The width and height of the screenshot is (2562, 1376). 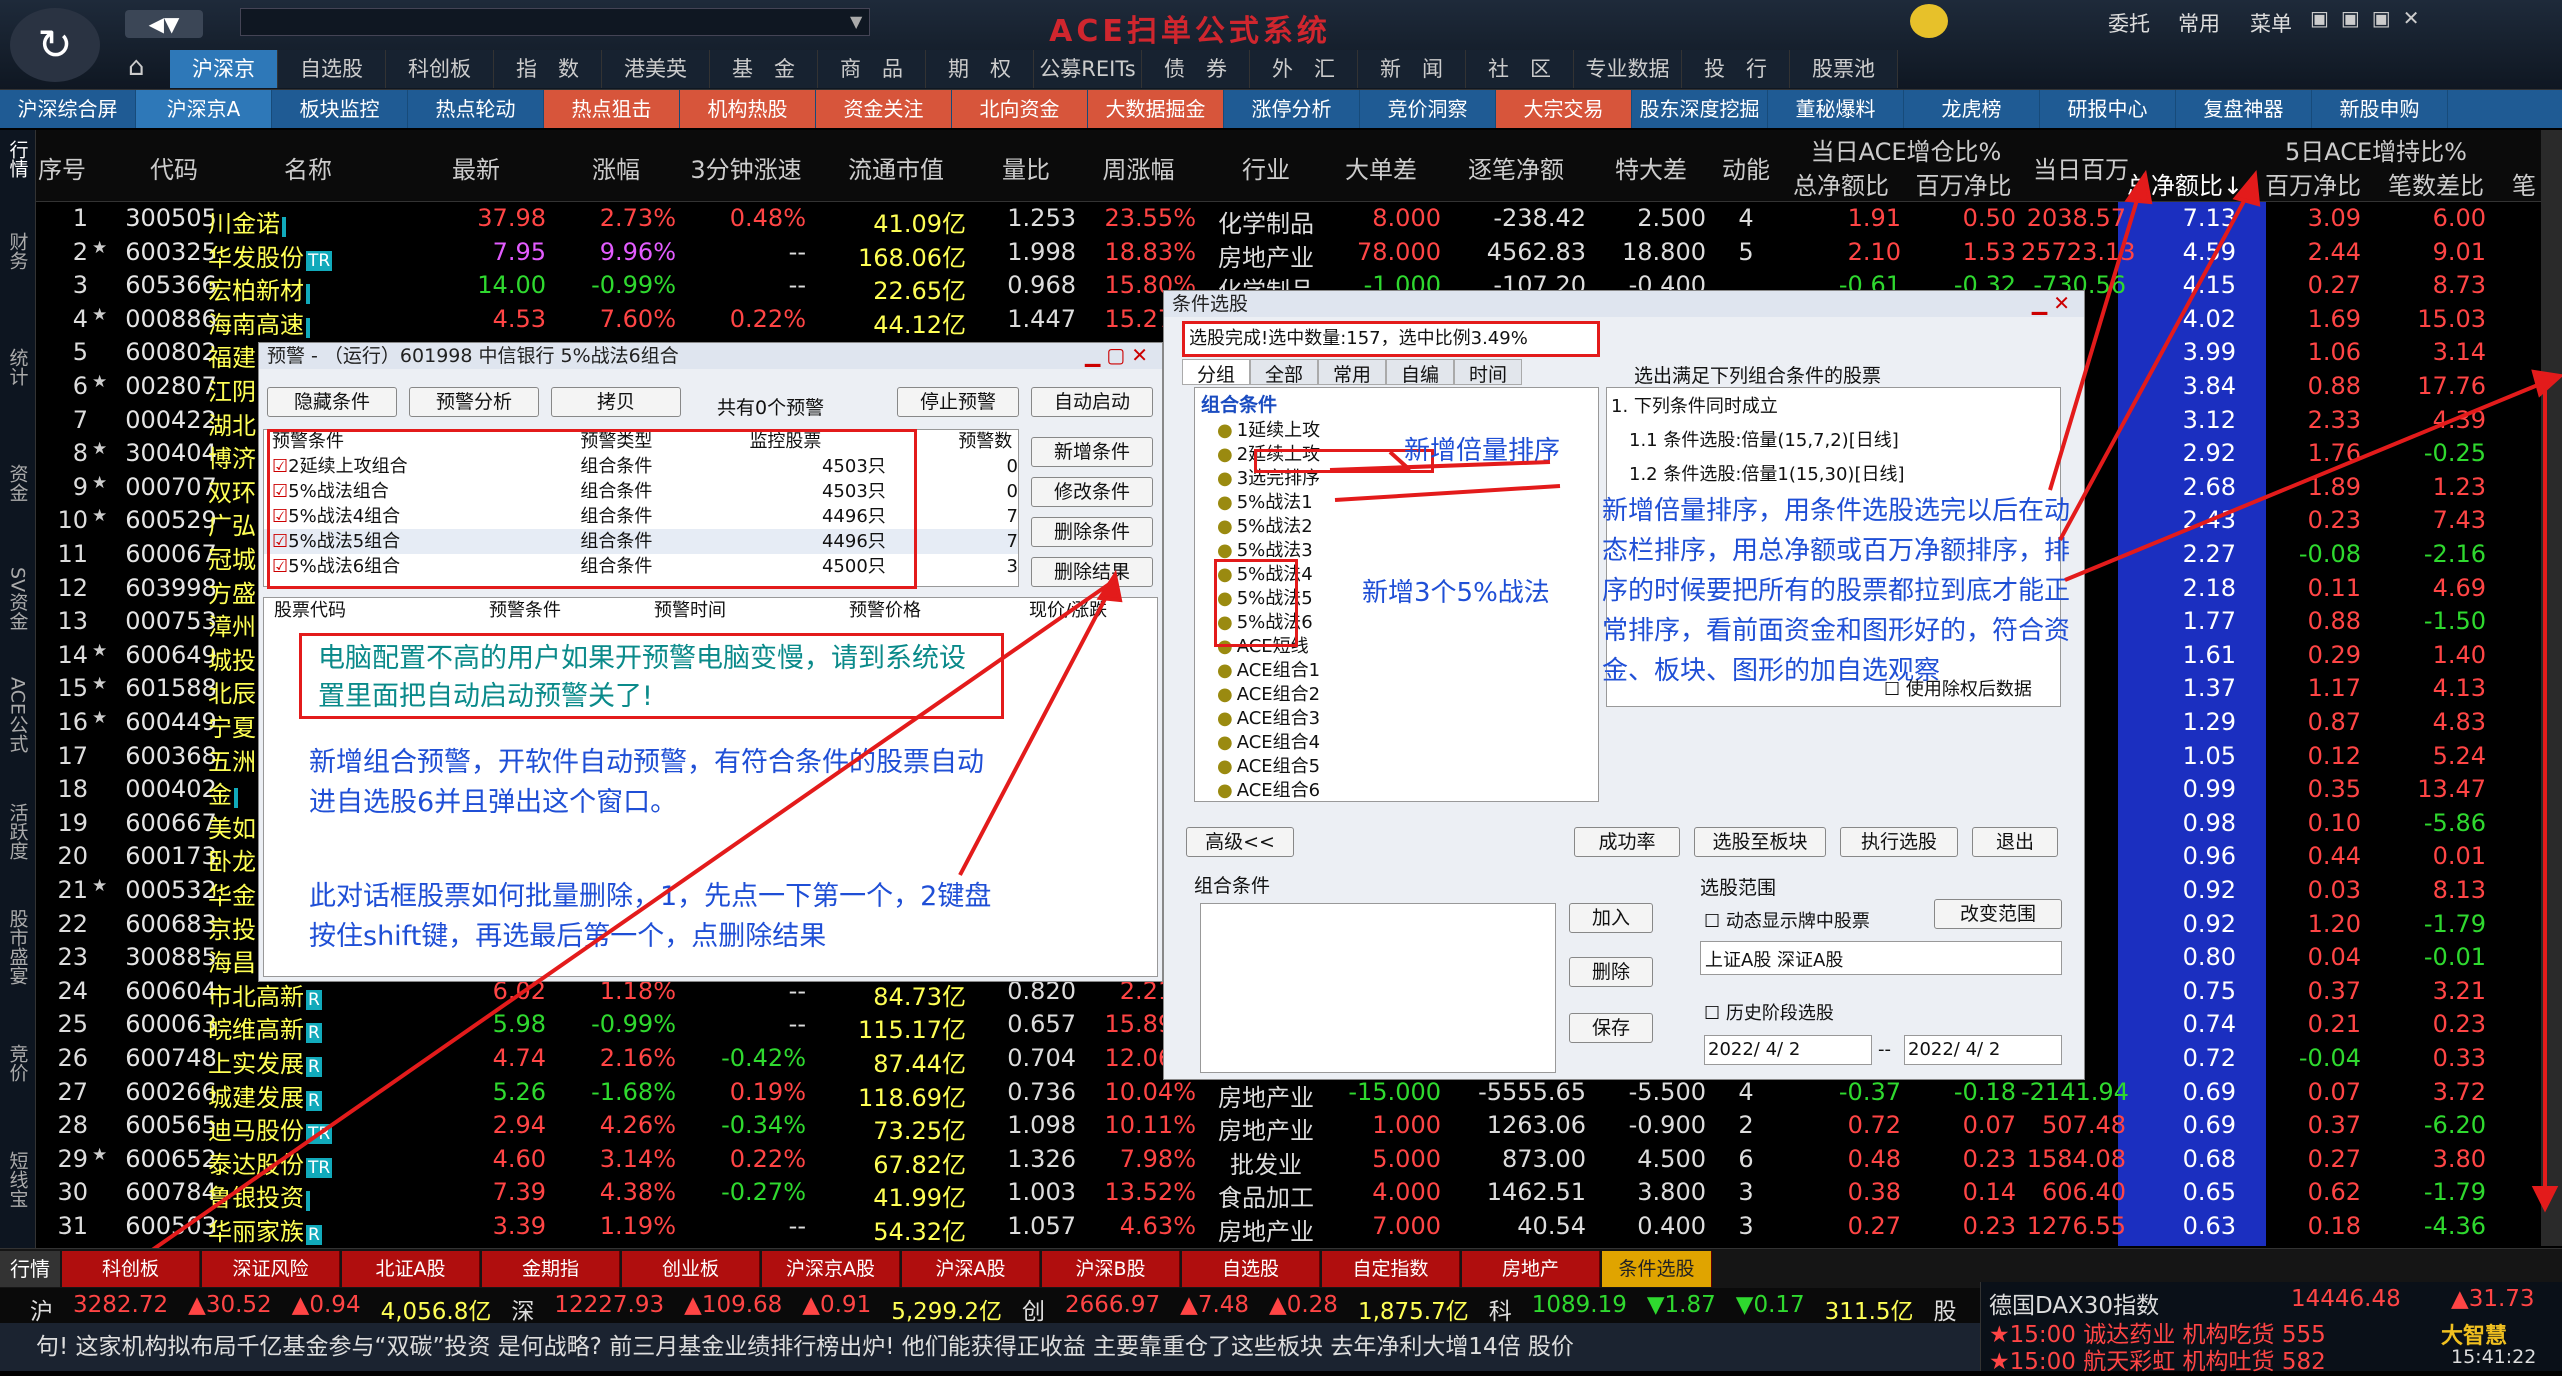 What do you see at coordinates (230, 1305) in the screenshot?
I see `ticker-item: ▲30.52` at bounding box center [230, 1305].